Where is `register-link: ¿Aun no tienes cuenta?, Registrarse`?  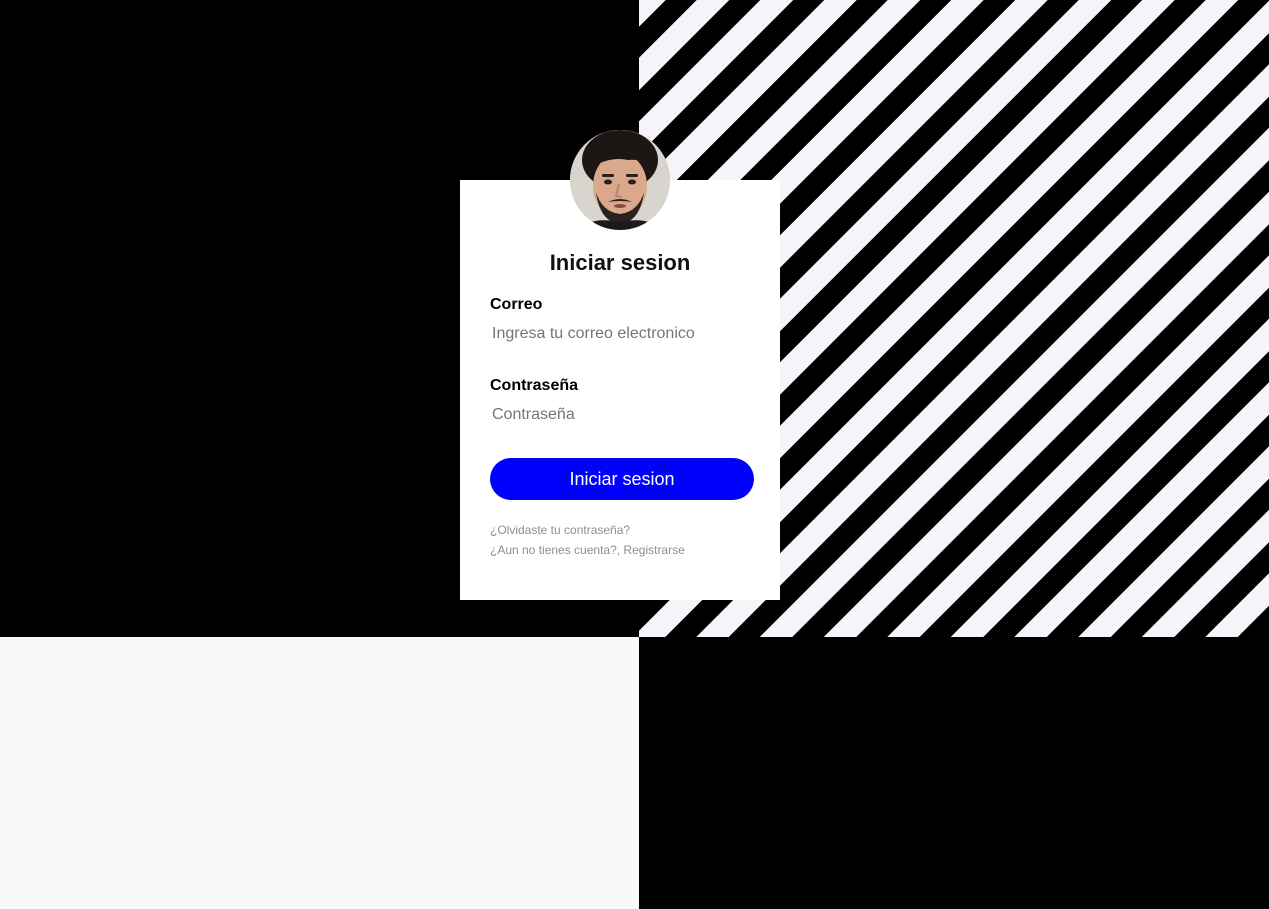
register-link: ¿Aun no tienes cuenta?, Registrarse is located at coordinates (587, 550).